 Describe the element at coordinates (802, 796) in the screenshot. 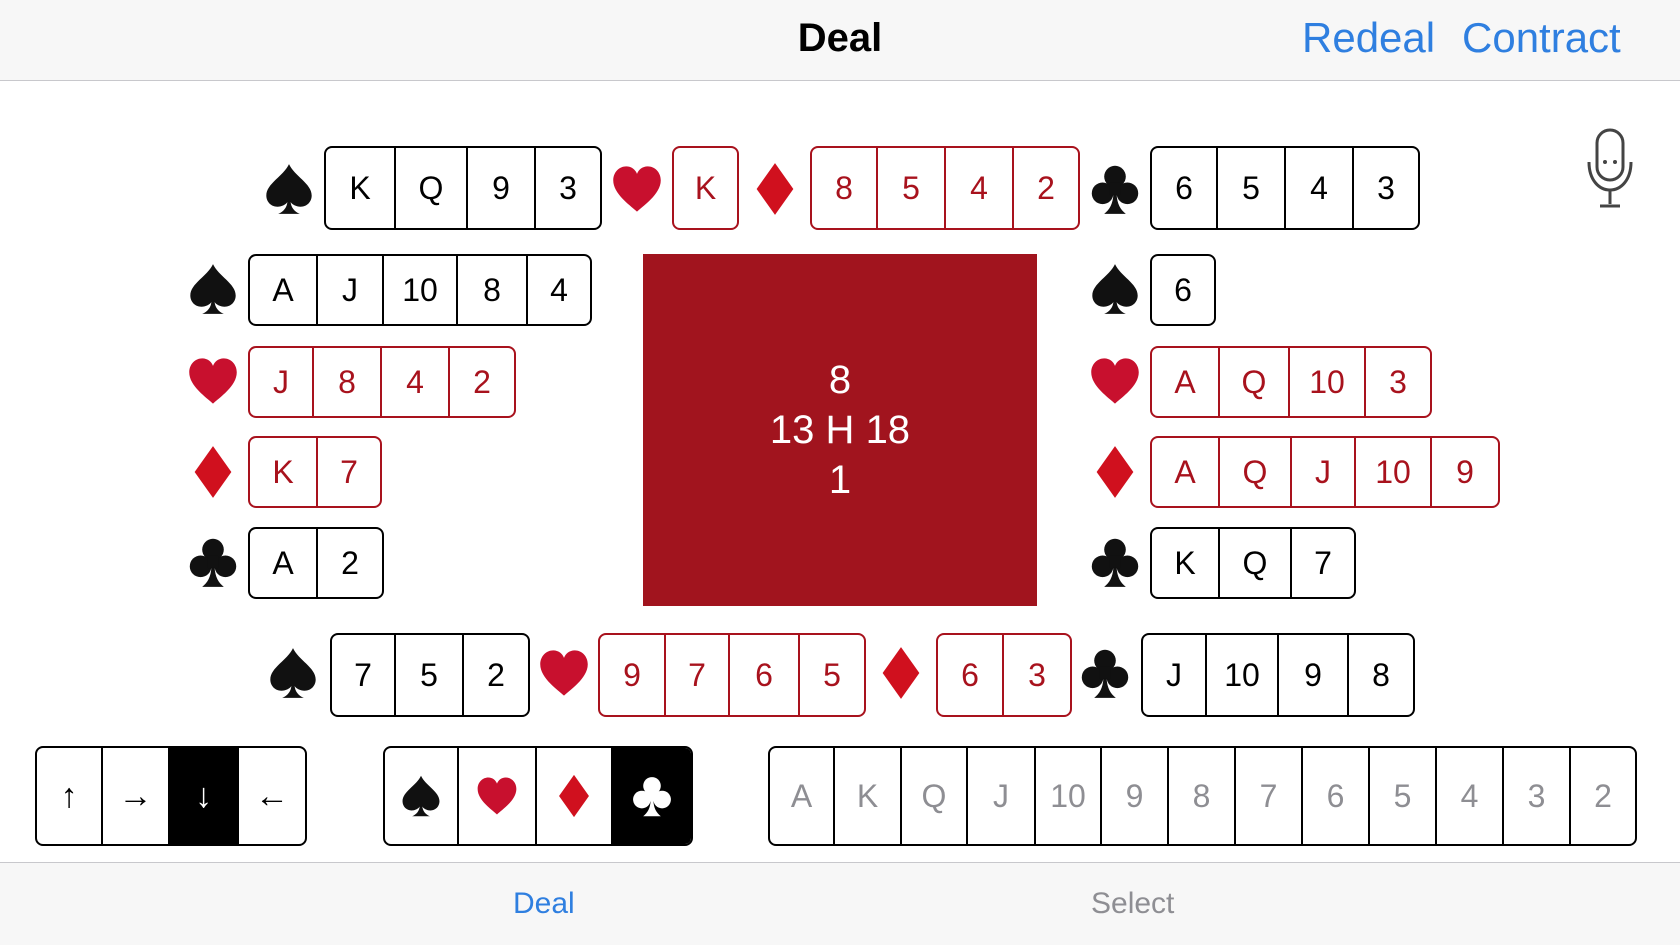

I see `rank-option: A` at that location.